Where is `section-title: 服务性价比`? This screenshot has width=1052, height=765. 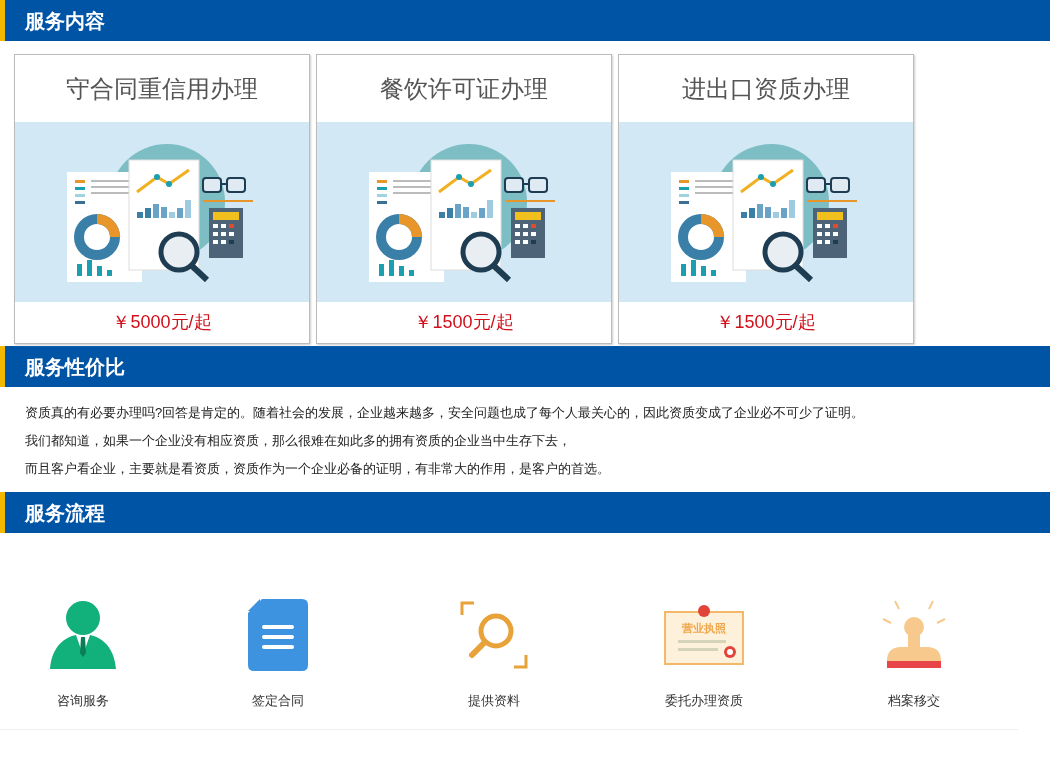
section-title: 服务性价比 is located at coordinates (75, 367).